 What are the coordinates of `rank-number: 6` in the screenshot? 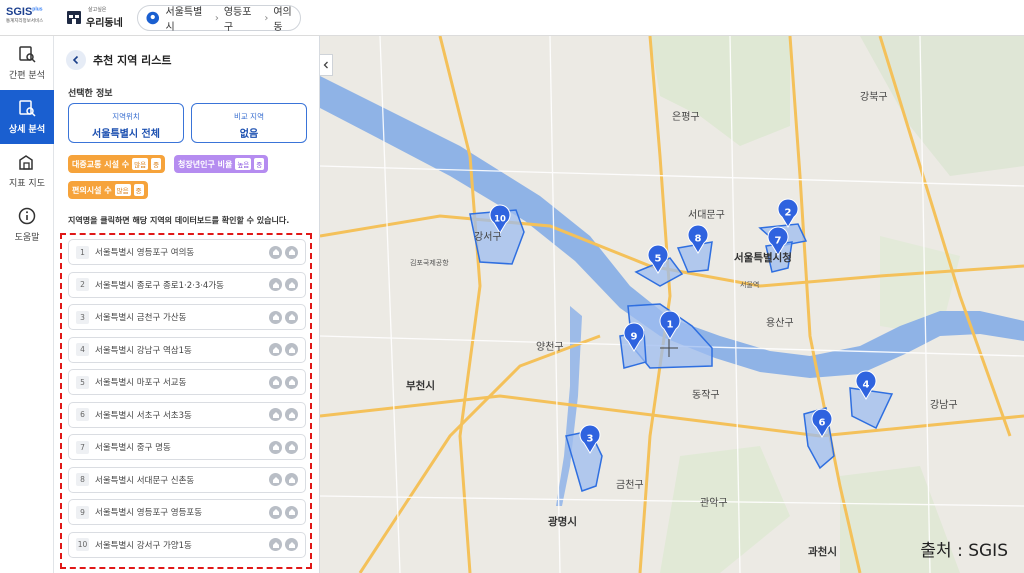 It's located at (82, 414).